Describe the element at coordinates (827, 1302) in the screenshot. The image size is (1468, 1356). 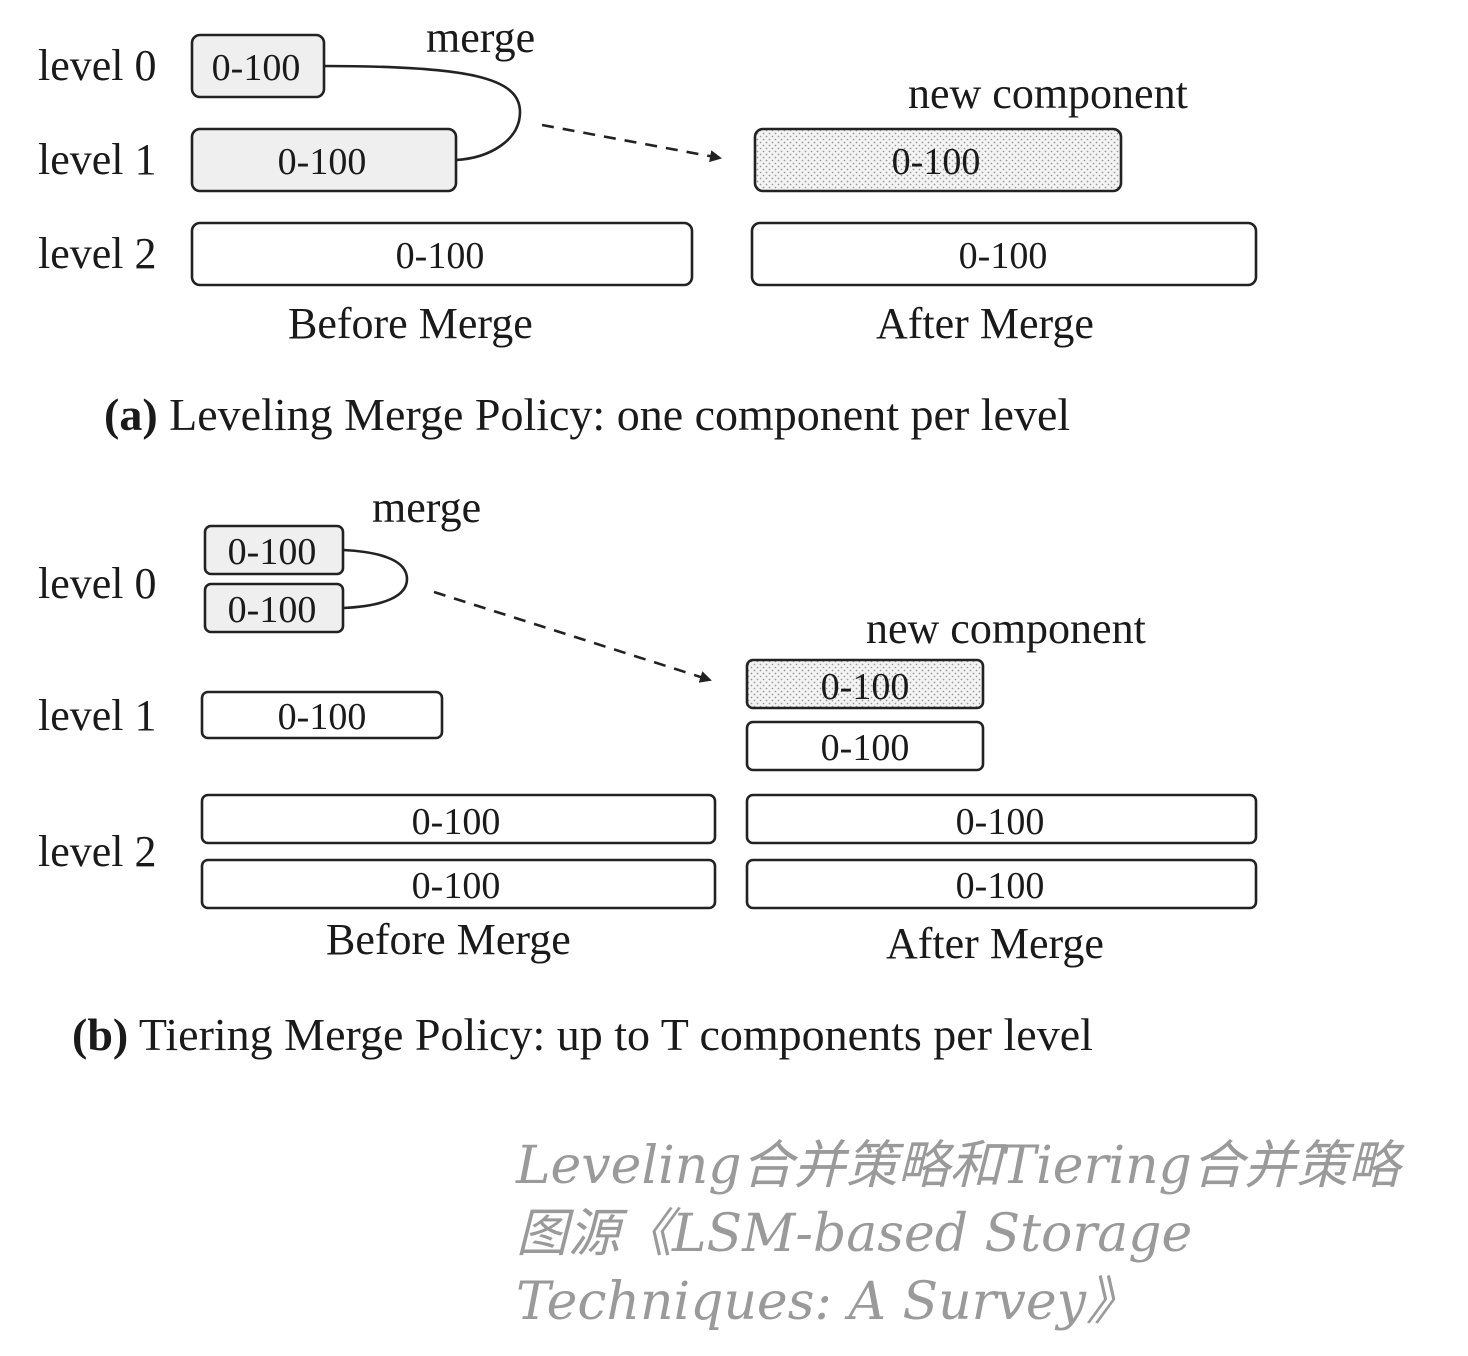
I see `note-line-3: Techniques: A Survey》` at that location.